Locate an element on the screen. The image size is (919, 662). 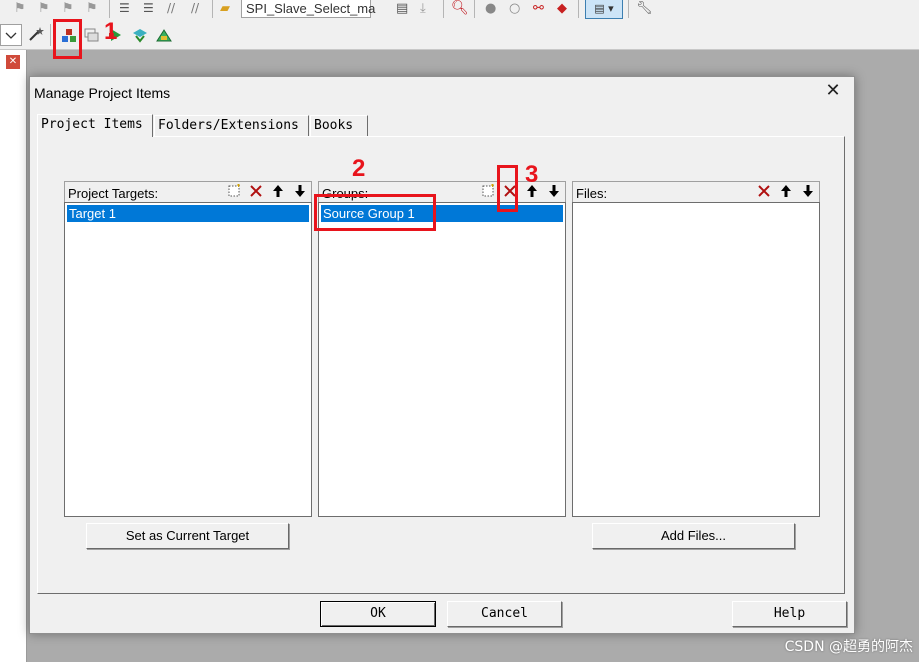
files-list is located at coordinates (696, 359).